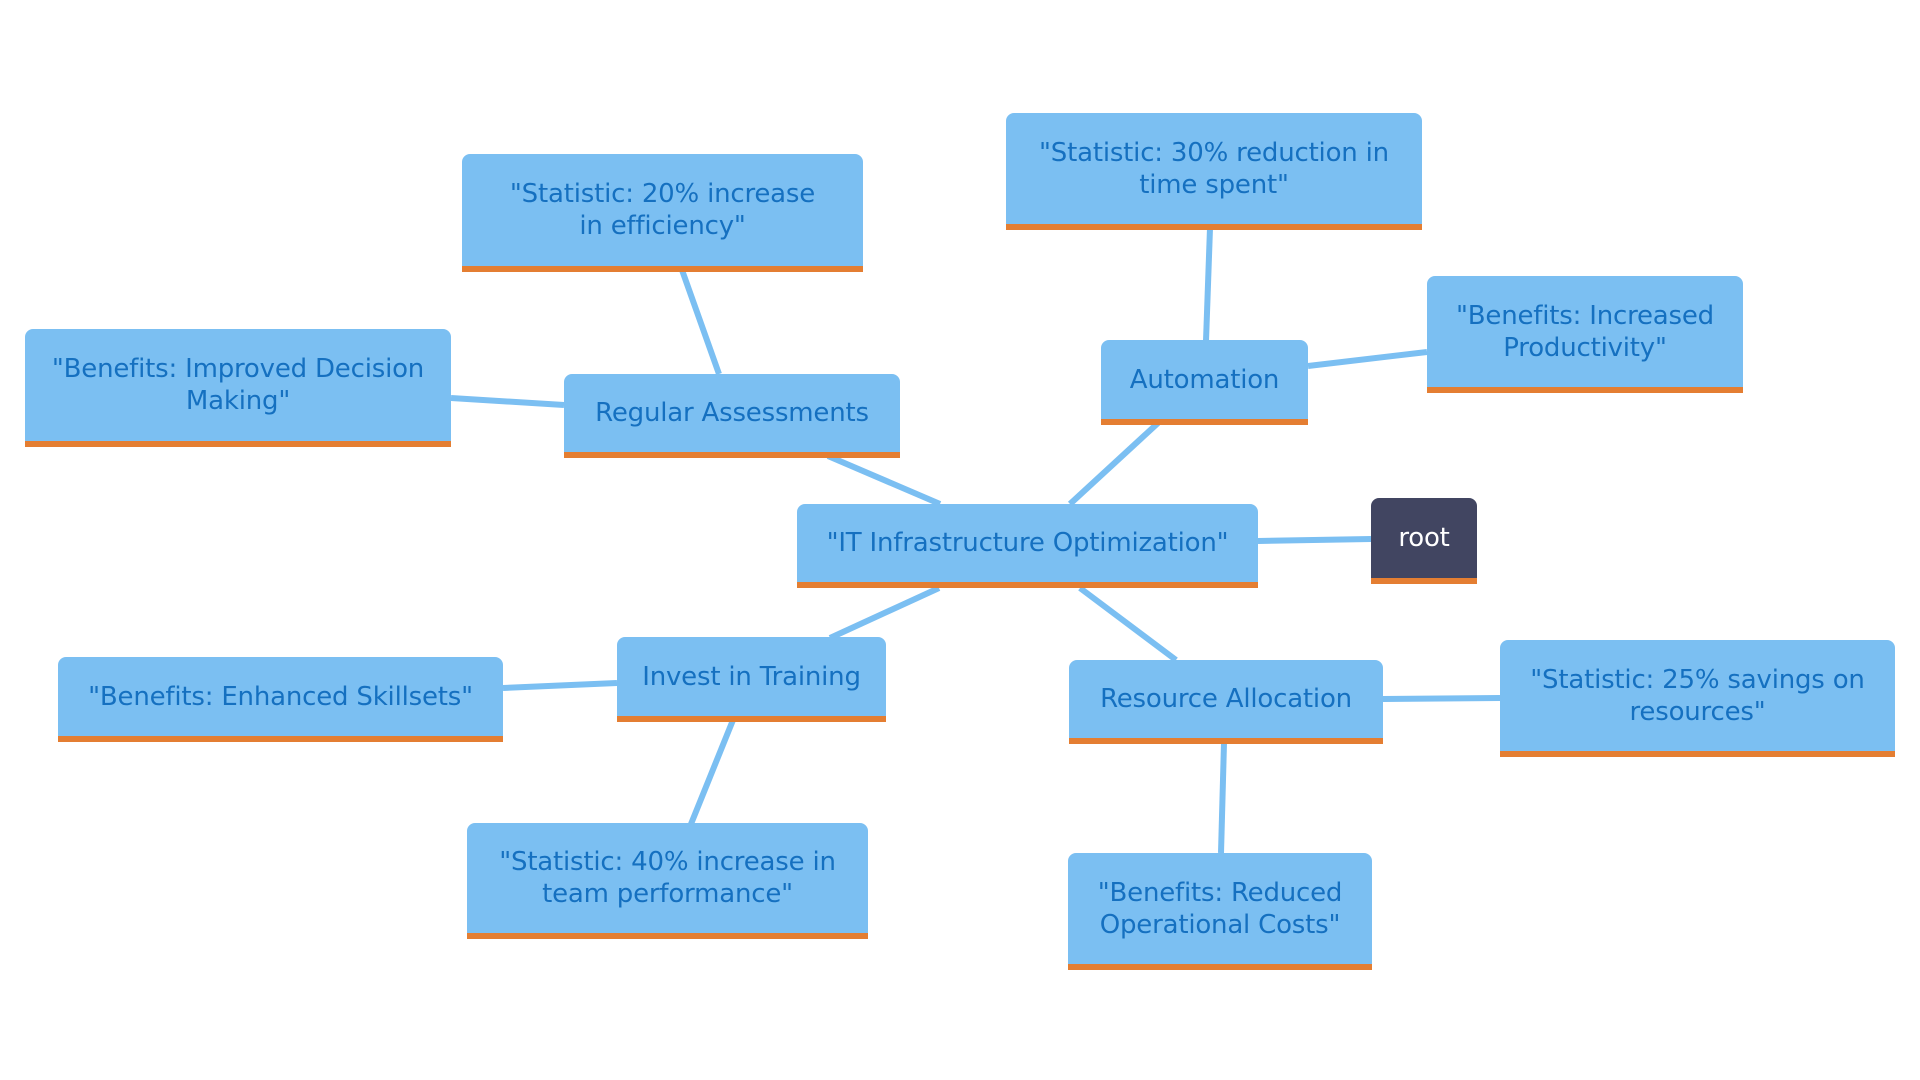  I want to click on node-statistic-20-efficiency: "Statistic: 20% increase in efficiency", so click(662, 213).